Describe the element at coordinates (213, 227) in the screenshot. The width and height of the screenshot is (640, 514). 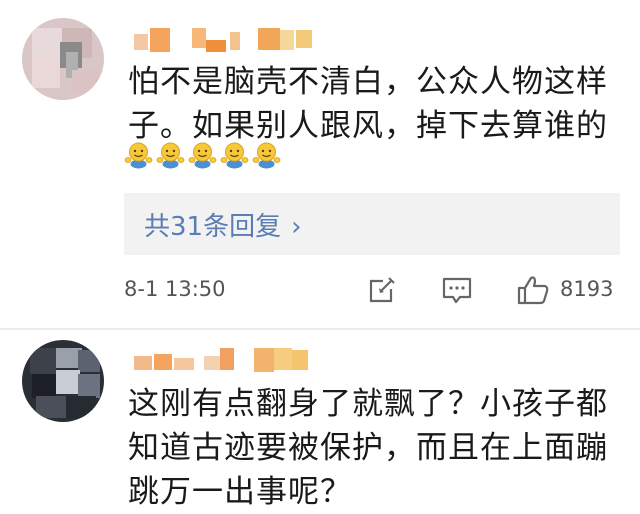
I see `replies-count-label: 共31条回复` at that location.